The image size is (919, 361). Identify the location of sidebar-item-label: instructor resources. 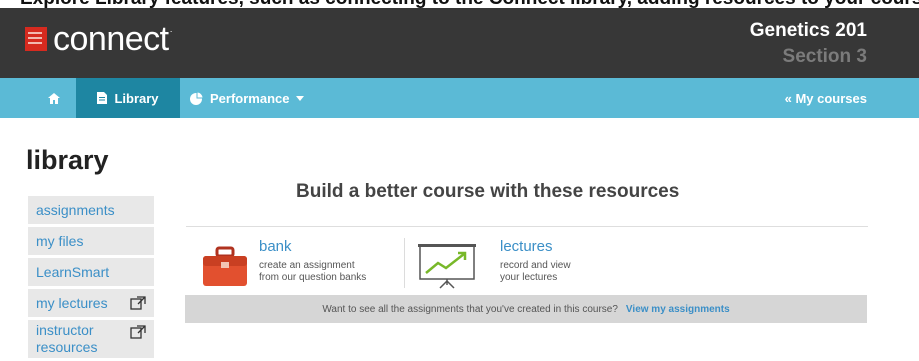
(67, 338).